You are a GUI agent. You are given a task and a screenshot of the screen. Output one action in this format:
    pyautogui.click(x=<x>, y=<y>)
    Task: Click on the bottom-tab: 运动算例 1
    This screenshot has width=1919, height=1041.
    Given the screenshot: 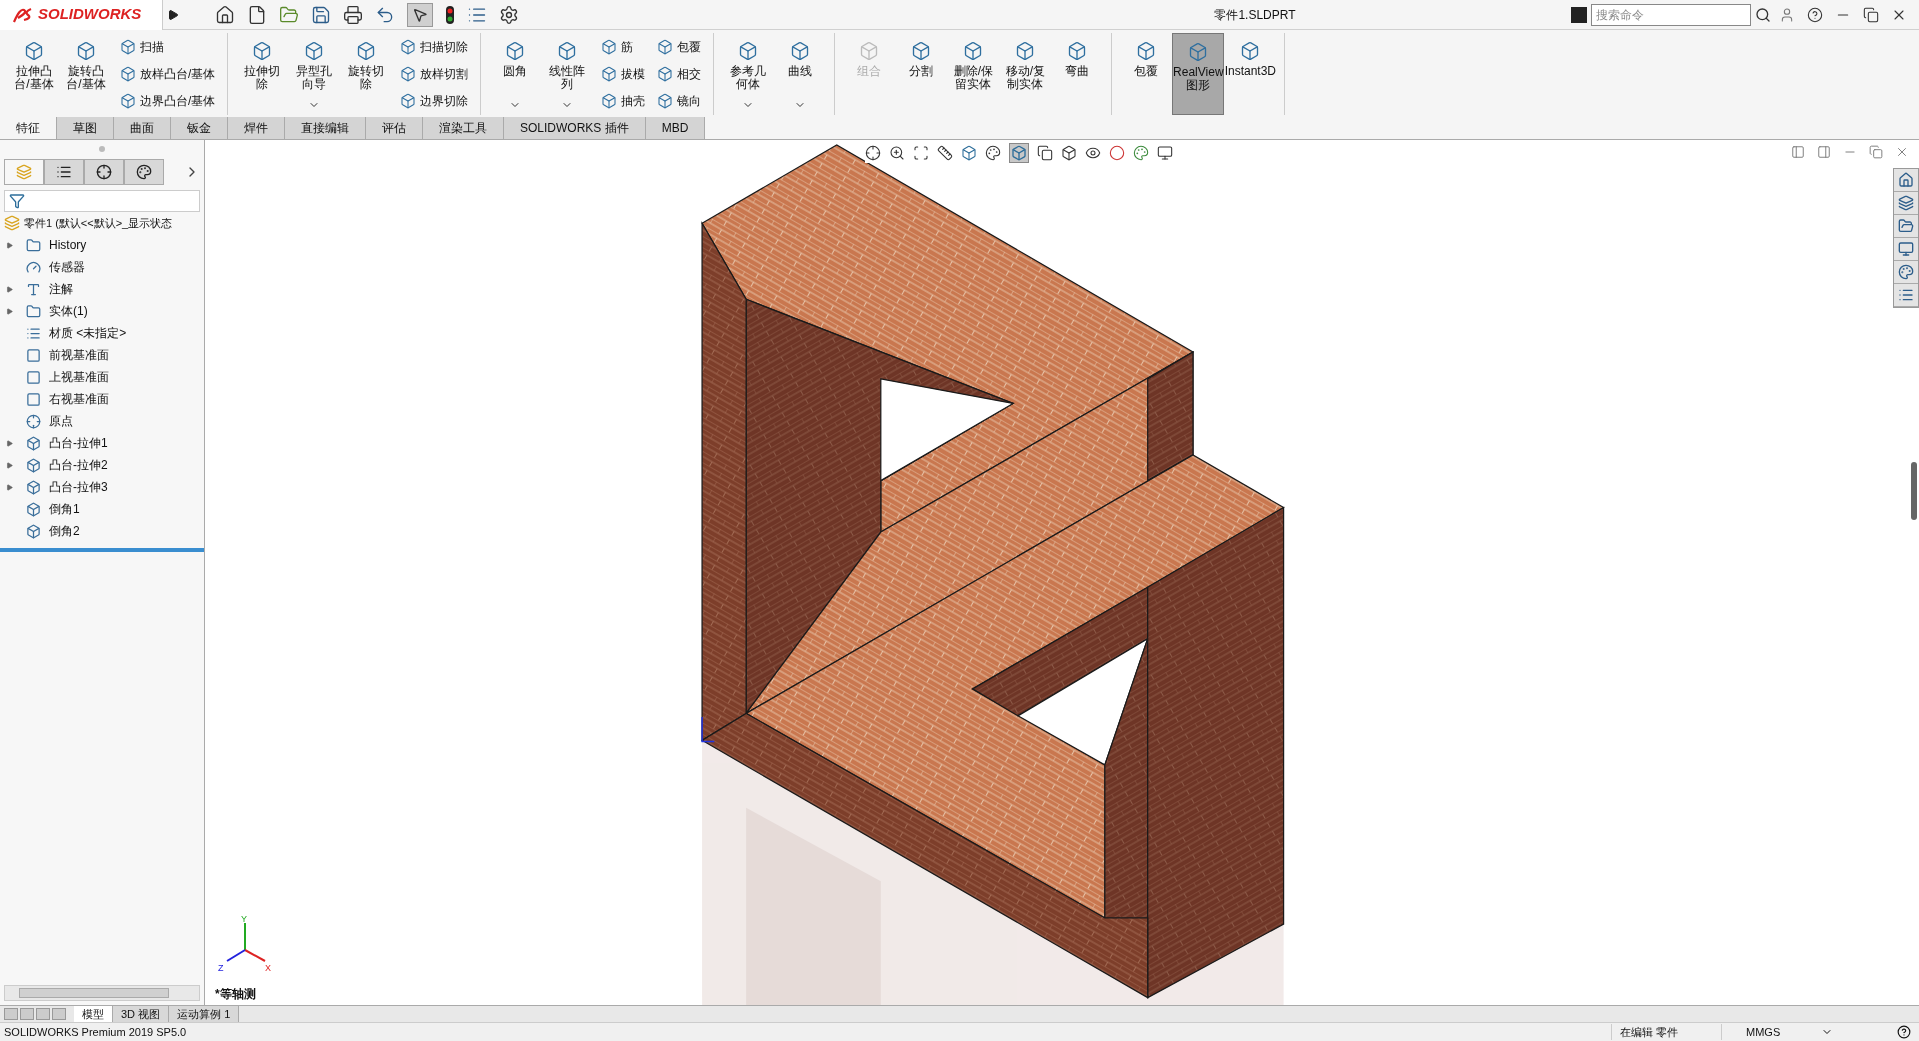 What is the action you would take?
    pyautogui.click(x=204, y=1014)
    